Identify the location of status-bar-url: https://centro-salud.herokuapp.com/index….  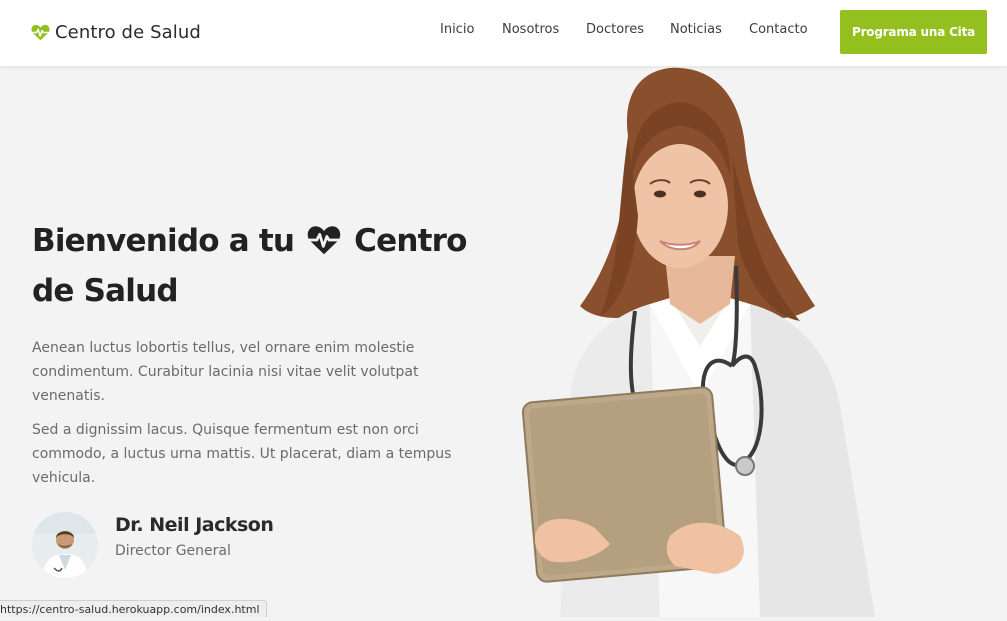
(133, 608).